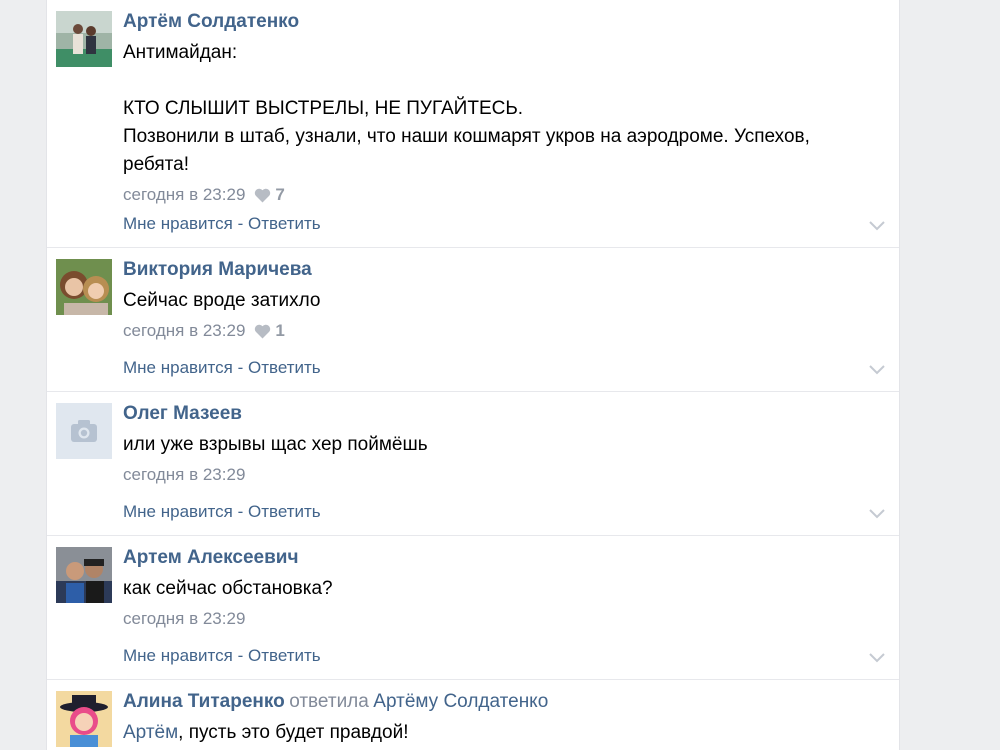 Image resolution: width=1000 pixels, height=750 pixels. I want to click on reply-to-link: Артёму Солдатенко, so click(460, 701).